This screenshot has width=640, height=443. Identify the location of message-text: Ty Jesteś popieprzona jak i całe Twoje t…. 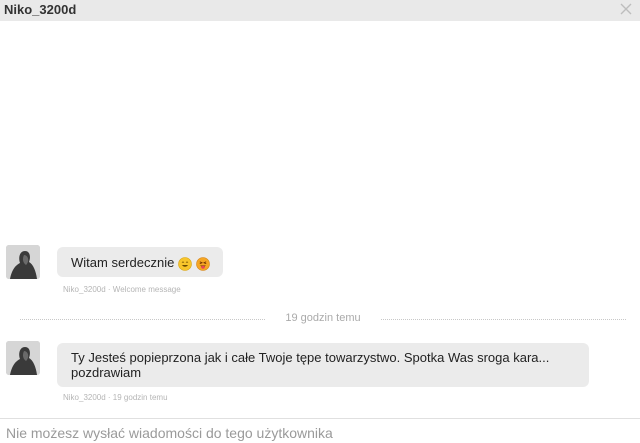
(310, 365).